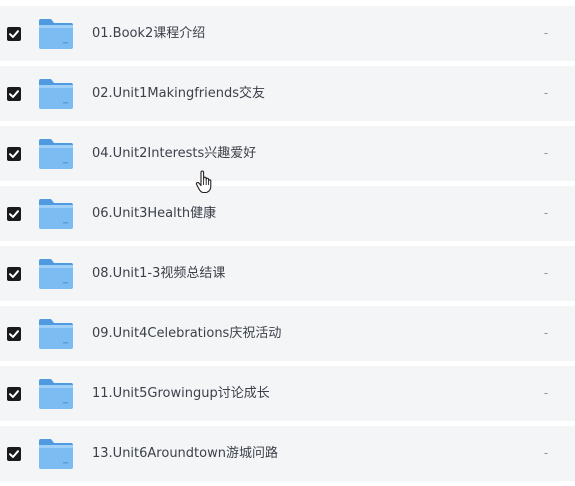 The height and width of the screenshot is (486, 575). I want to click on file-name: 04.Unit2Interests兴趣爱好, so click(174, 153).